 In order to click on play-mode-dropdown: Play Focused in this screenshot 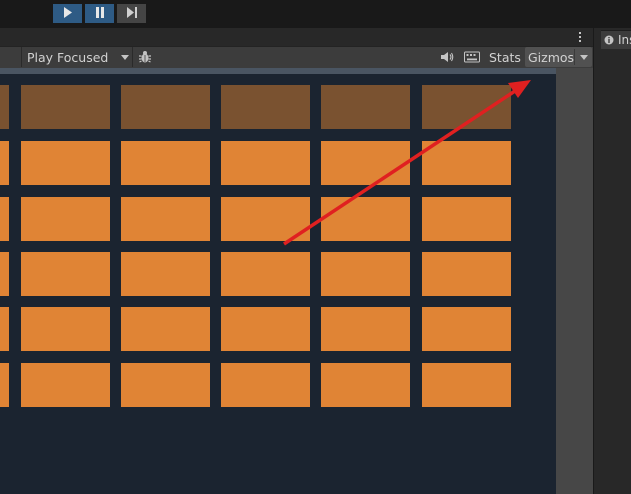, I will do `click(77, 57)`.